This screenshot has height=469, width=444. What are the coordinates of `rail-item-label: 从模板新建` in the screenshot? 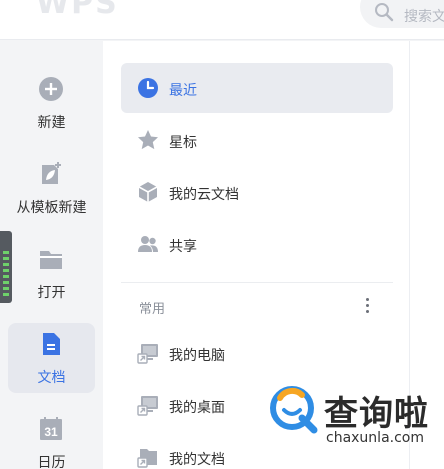 It's located at (51, 208).